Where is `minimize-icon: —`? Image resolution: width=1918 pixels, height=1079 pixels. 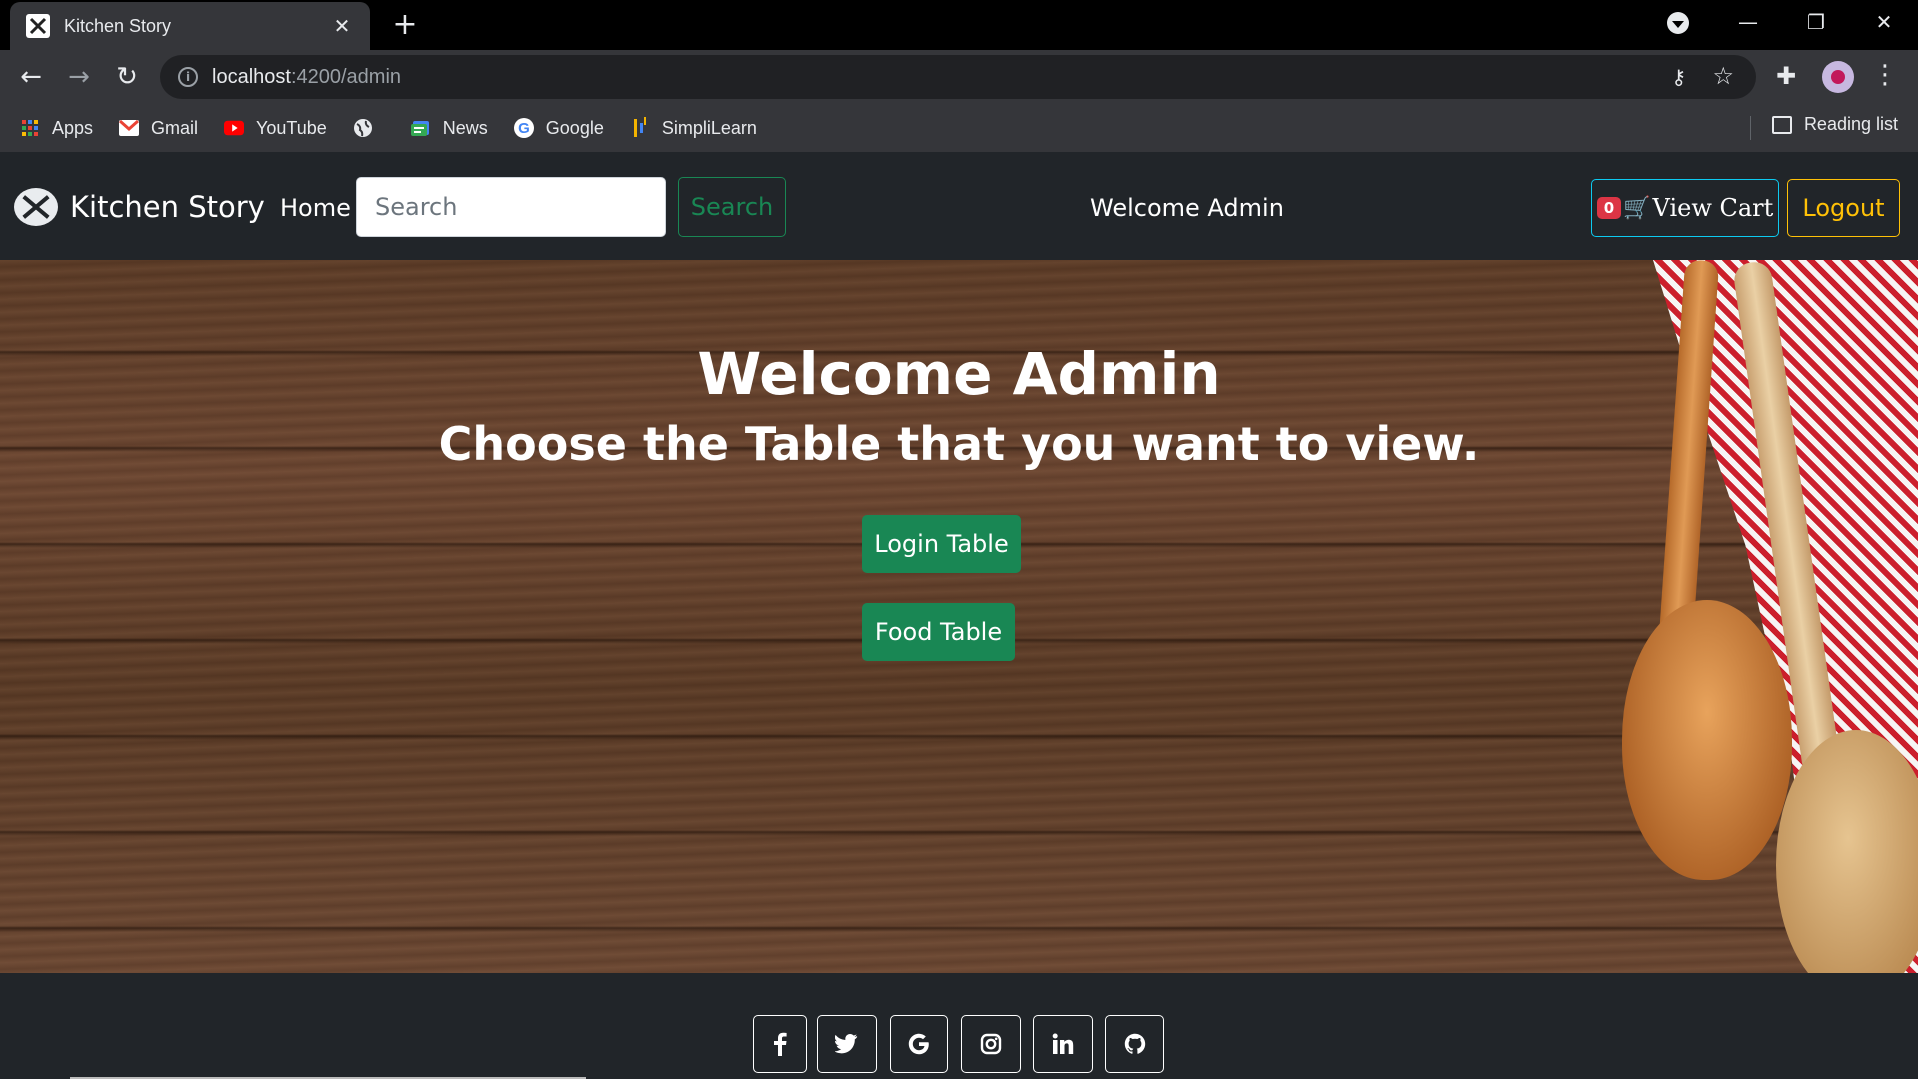 minimize-icon: — is located at coordinates (1748, 22).